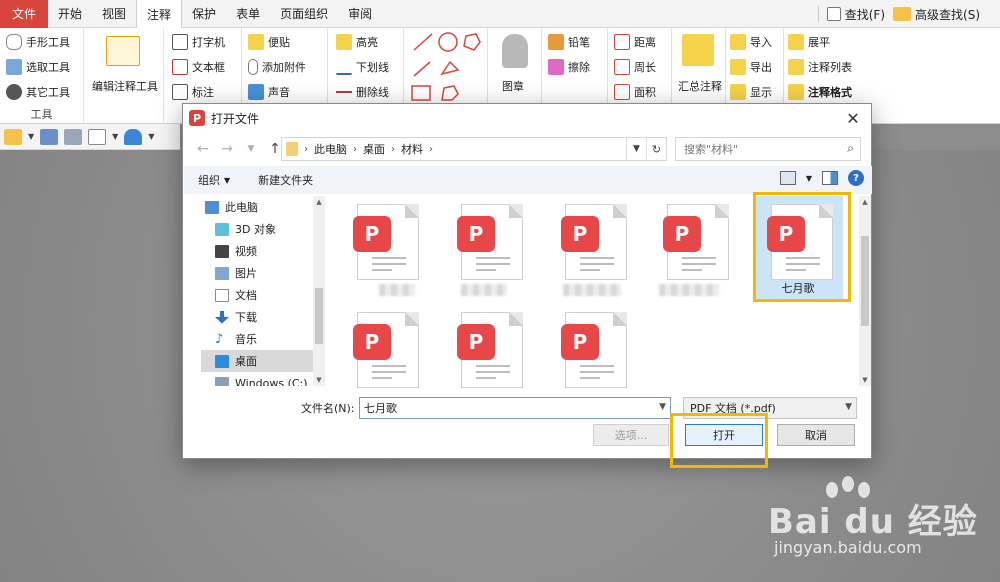 Image resolution: width=1000 pixels, height=582 pixels. Describe the element at coordinates (700, 86) in the screenshot. I see `summary-button: 汇总注释` at that location.